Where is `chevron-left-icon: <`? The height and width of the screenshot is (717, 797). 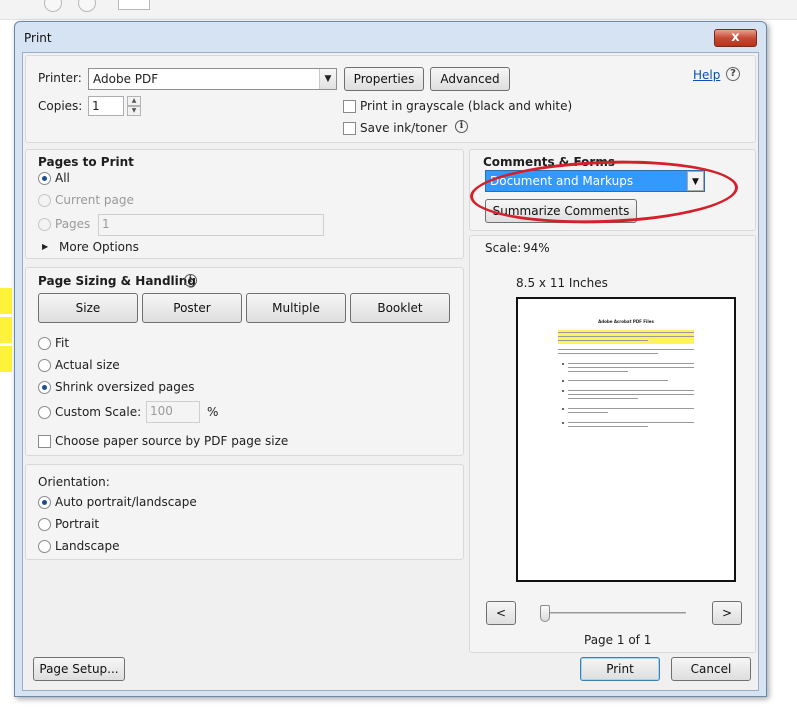
chevron-left-icon: < is located at coordinates (501, 613).